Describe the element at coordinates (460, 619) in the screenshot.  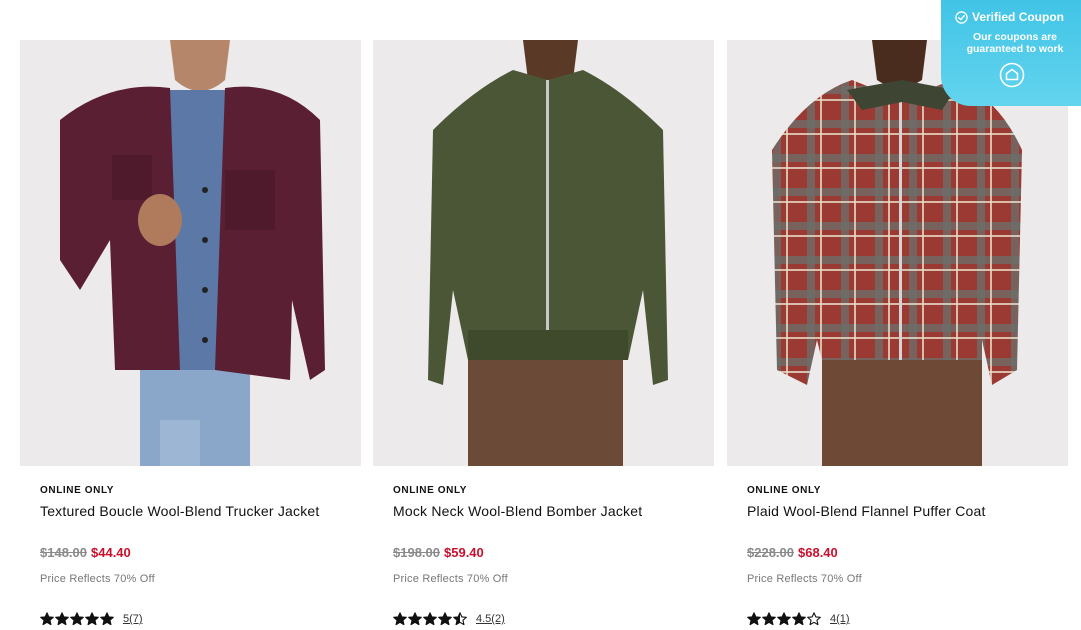
I see `star-half-icon` at that location.